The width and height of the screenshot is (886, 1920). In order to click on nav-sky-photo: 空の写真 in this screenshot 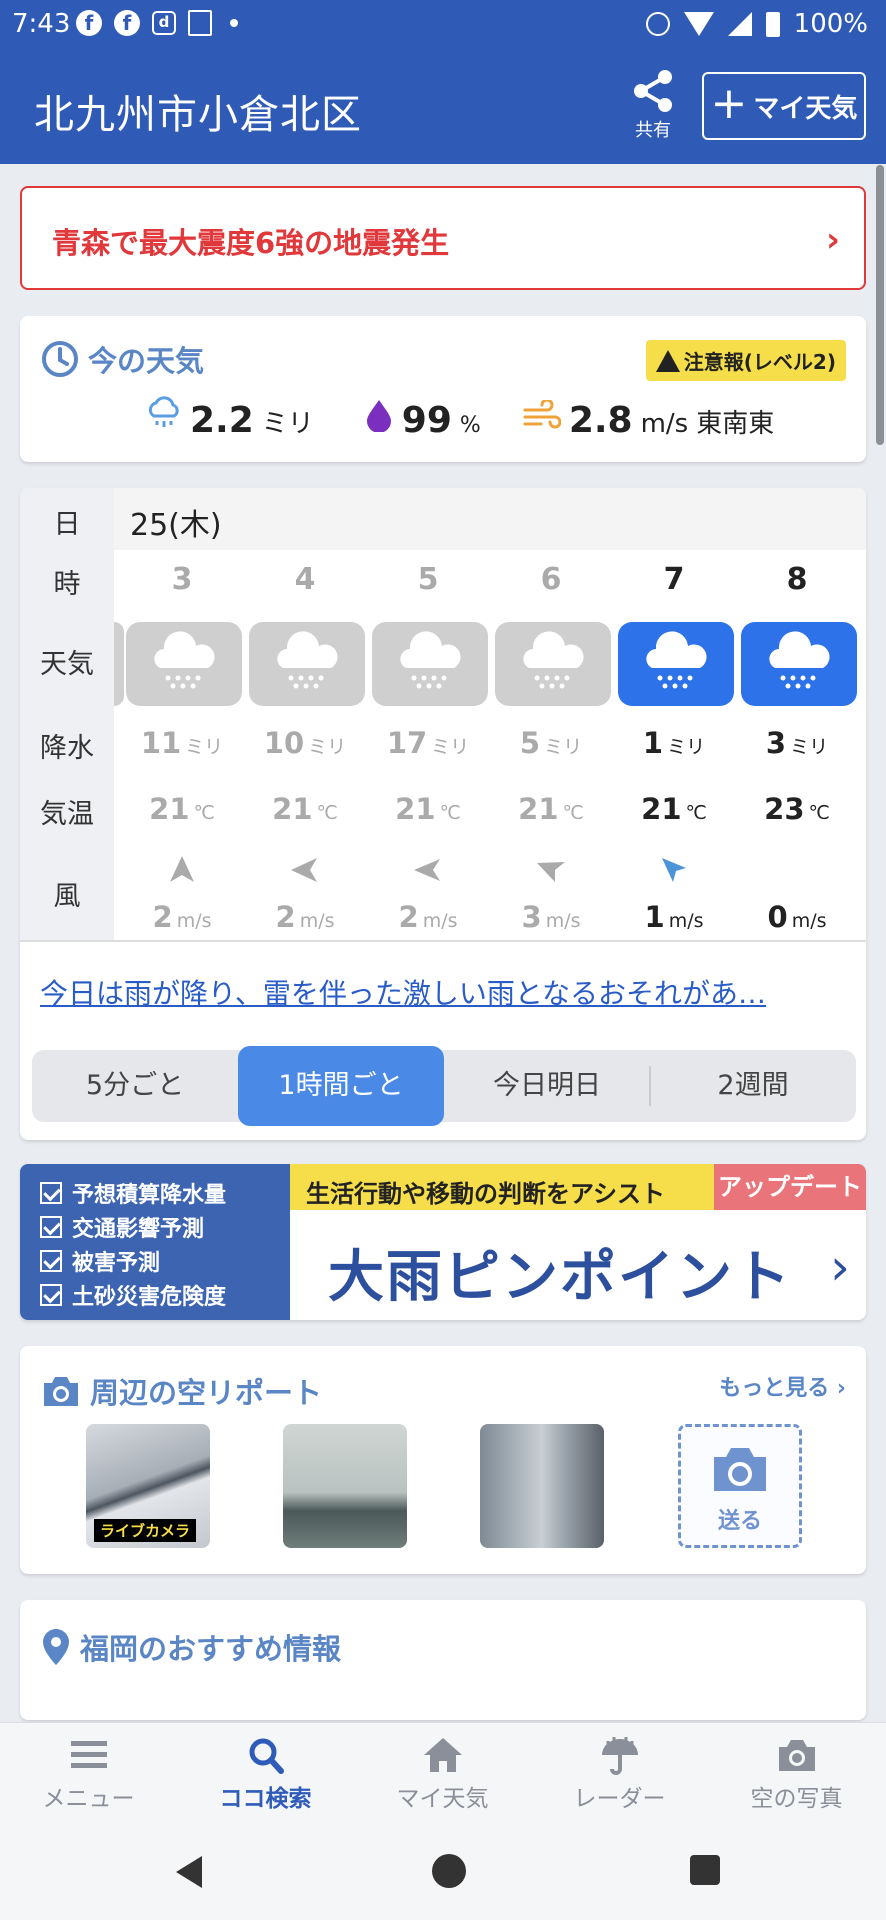, I will do `click(796, 1774)`.